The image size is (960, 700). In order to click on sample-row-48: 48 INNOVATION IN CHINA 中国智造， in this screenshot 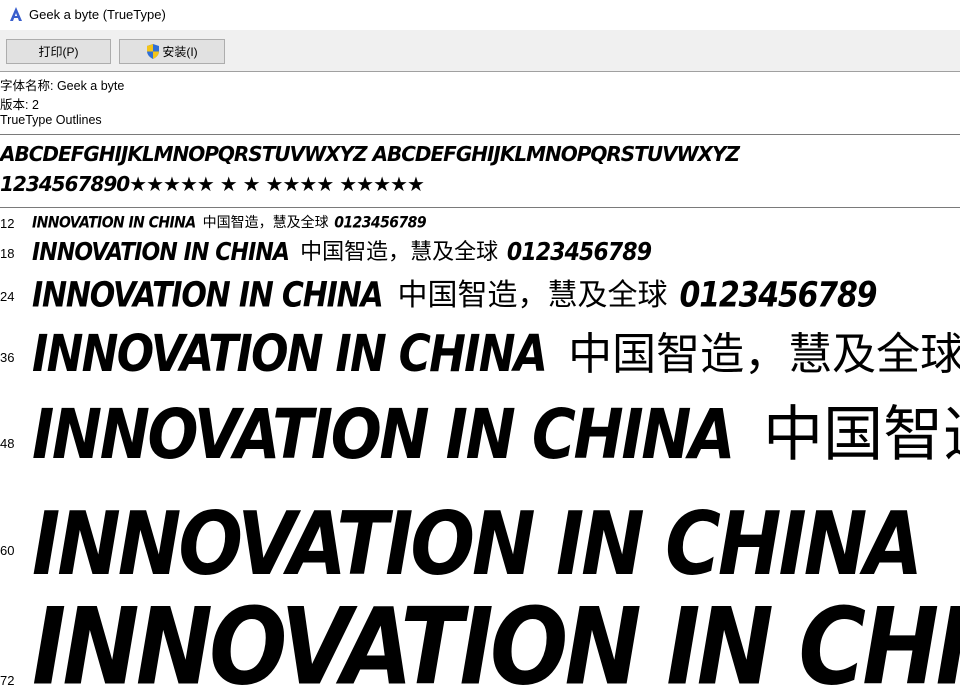, I will do `click(480, 432)`.